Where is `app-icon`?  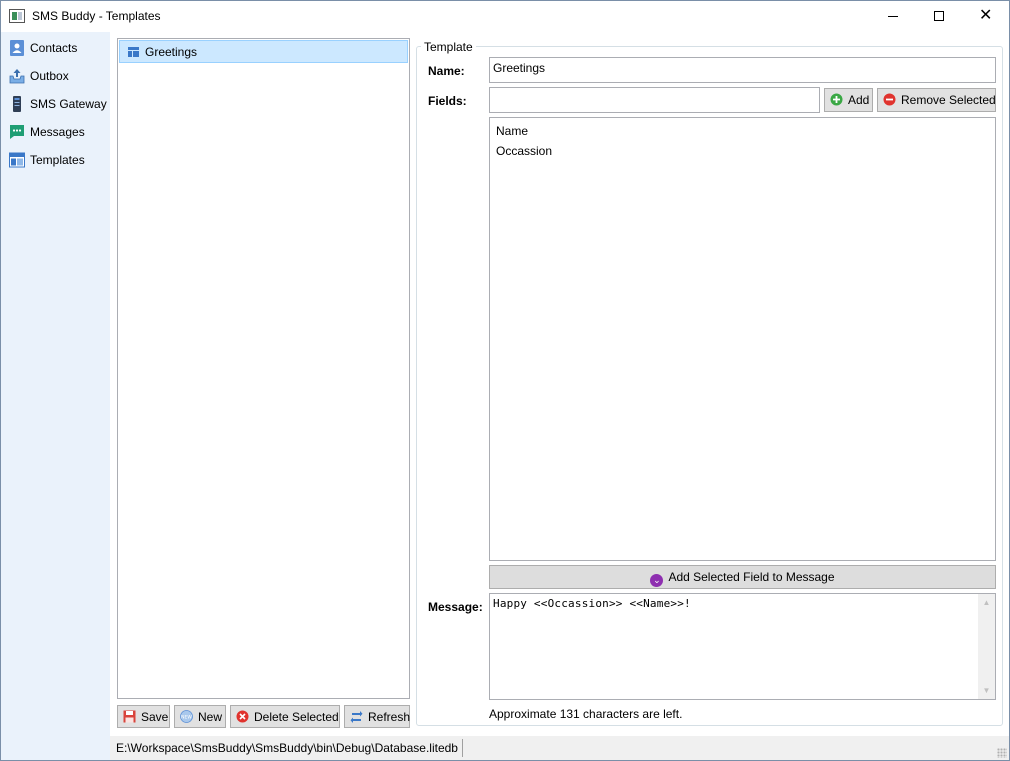
app-icon is located at coordinates (17, 16).